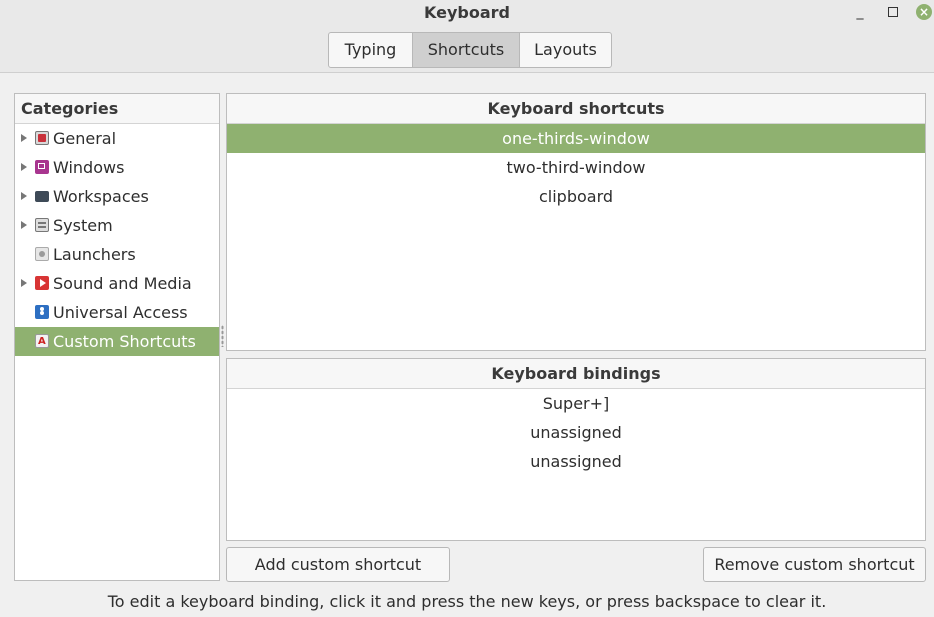 Image resolution: width=934 pixels, height=617 pixels. I want to click on tab-typing: Typing, so click(371, 50).